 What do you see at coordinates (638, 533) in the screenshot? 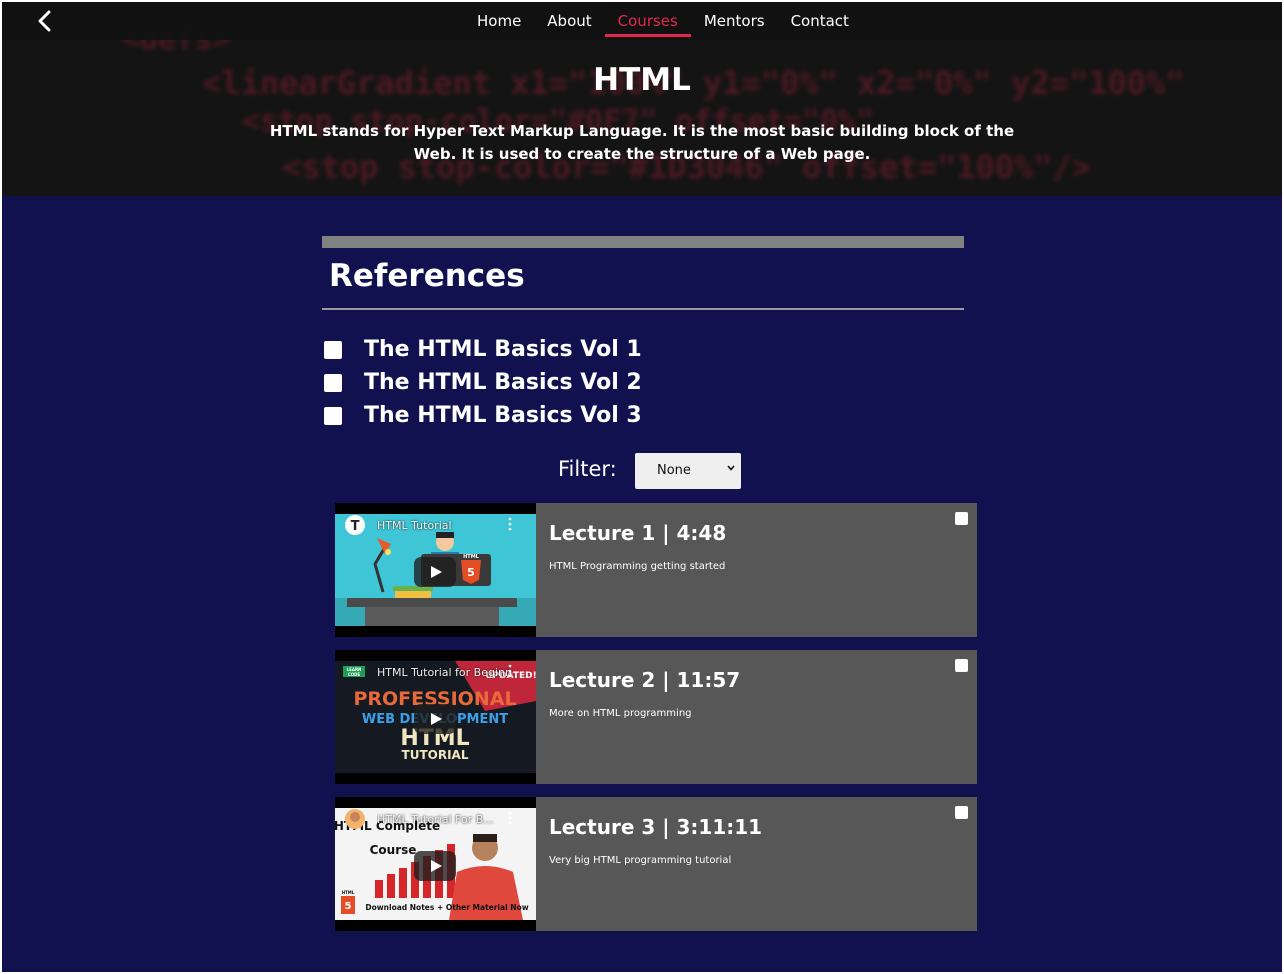
I see `lecture-title: Lecture 1 | 4:48` at bounding box center [638, 533].